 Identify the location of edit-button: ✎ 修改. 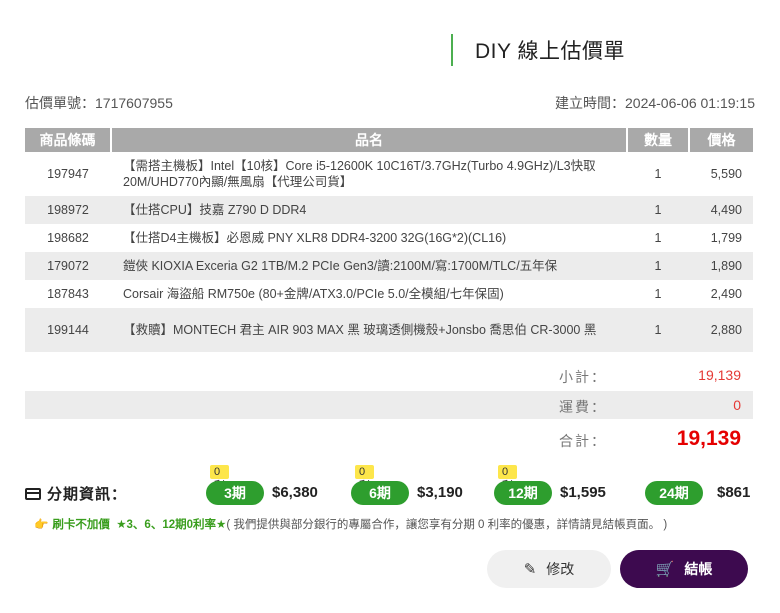
(549, 569).